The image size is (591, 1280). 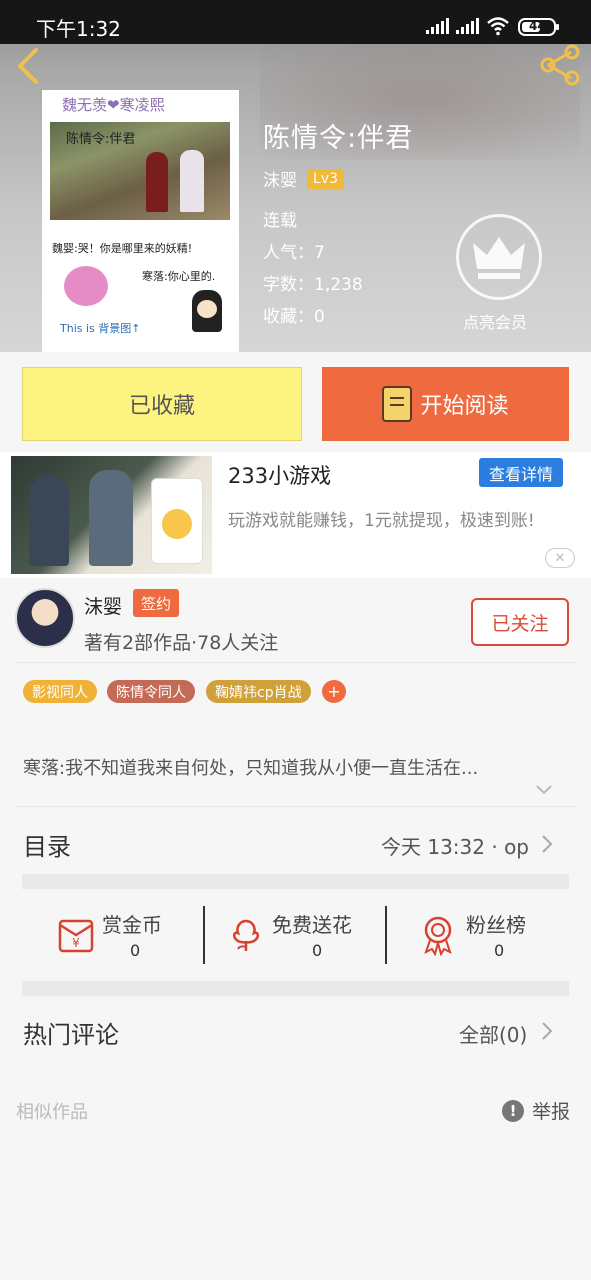 I want to click on status-time: 下午1:32, so click(x=78, y=29).